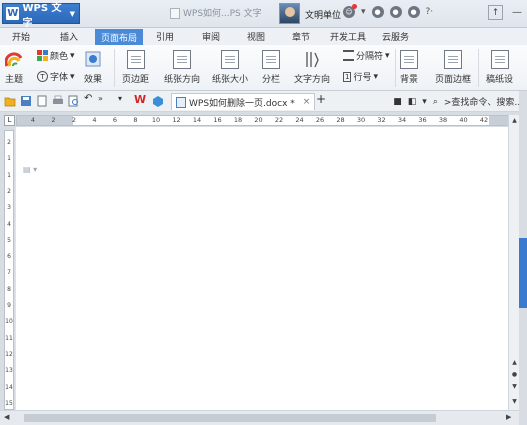 The width and height of the screenshot is (527, 425). Describe the element at coordinates (182, 80) in the screenshot. I see `orientation-label: 纸张方向` at that location.